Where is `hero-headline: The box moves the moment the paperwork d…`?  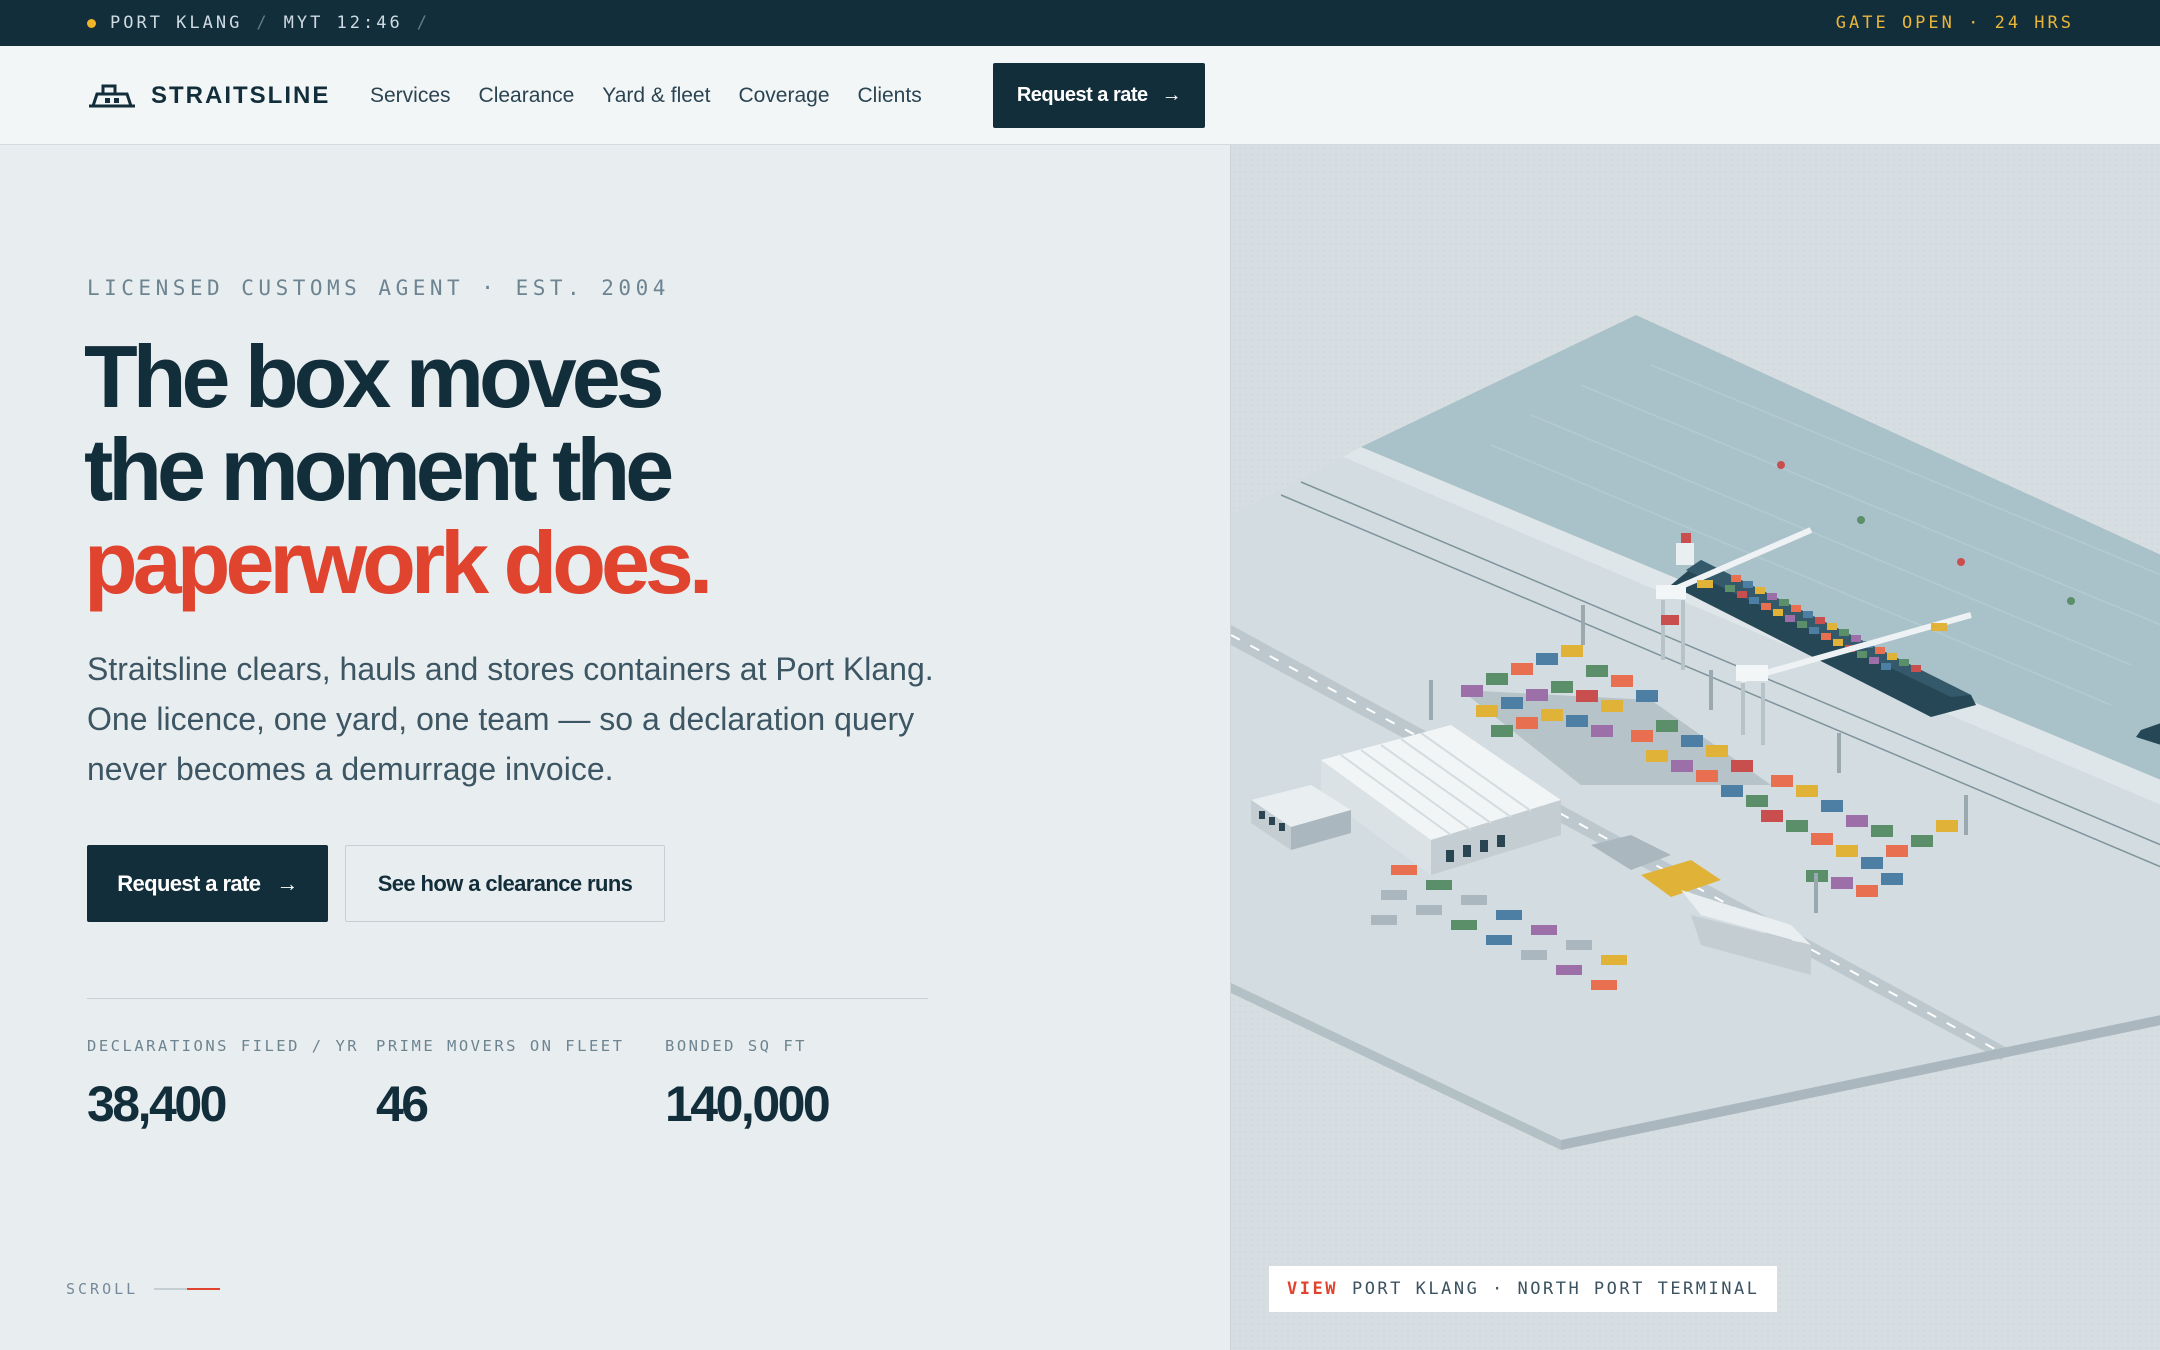 hero-headline: The box moves the moment the paperwork d… is located at coordinates (398, 469).